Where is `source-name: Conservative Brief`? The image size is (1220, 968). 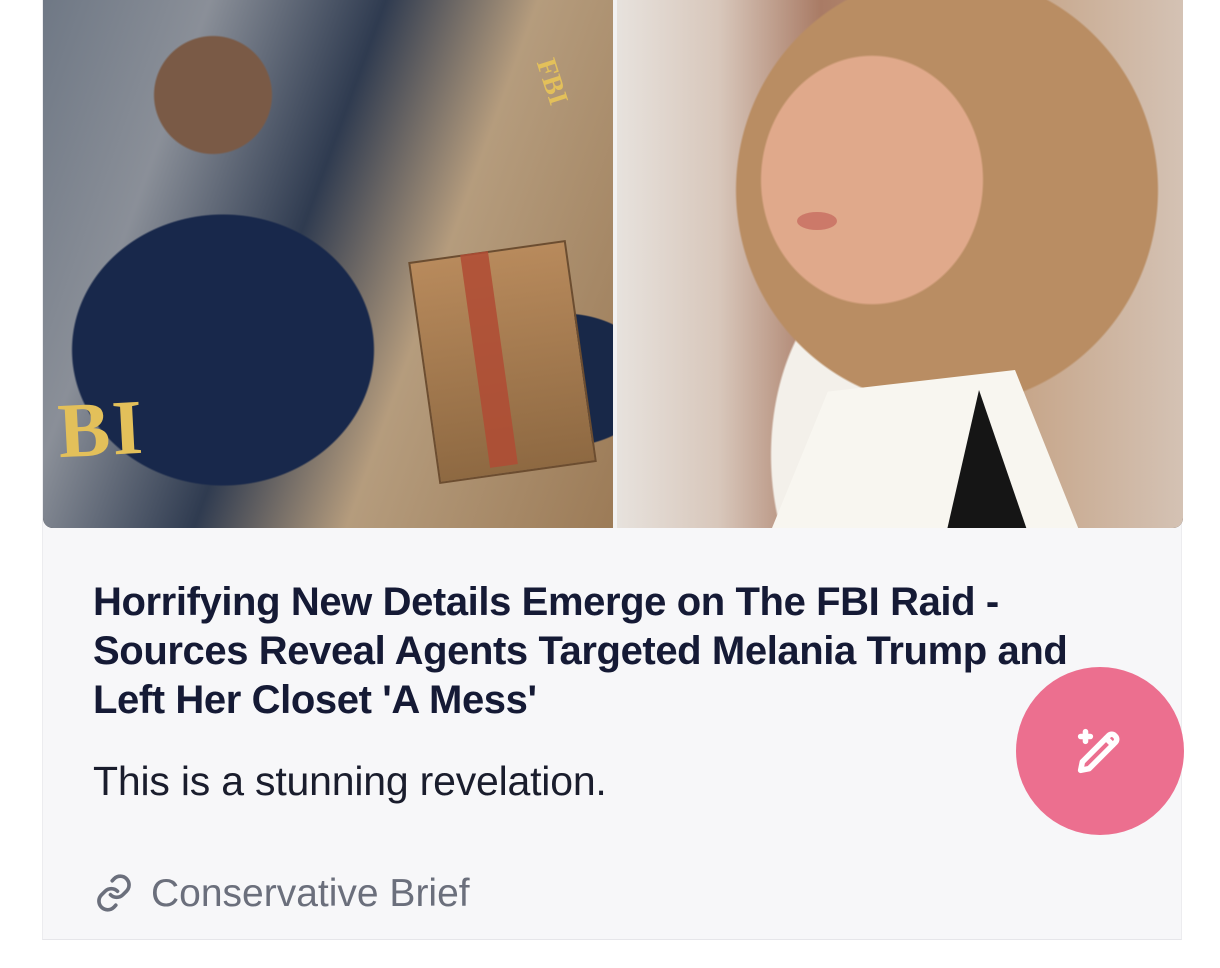 source-name: Conservative Brief is located at coordinates (310, 893).